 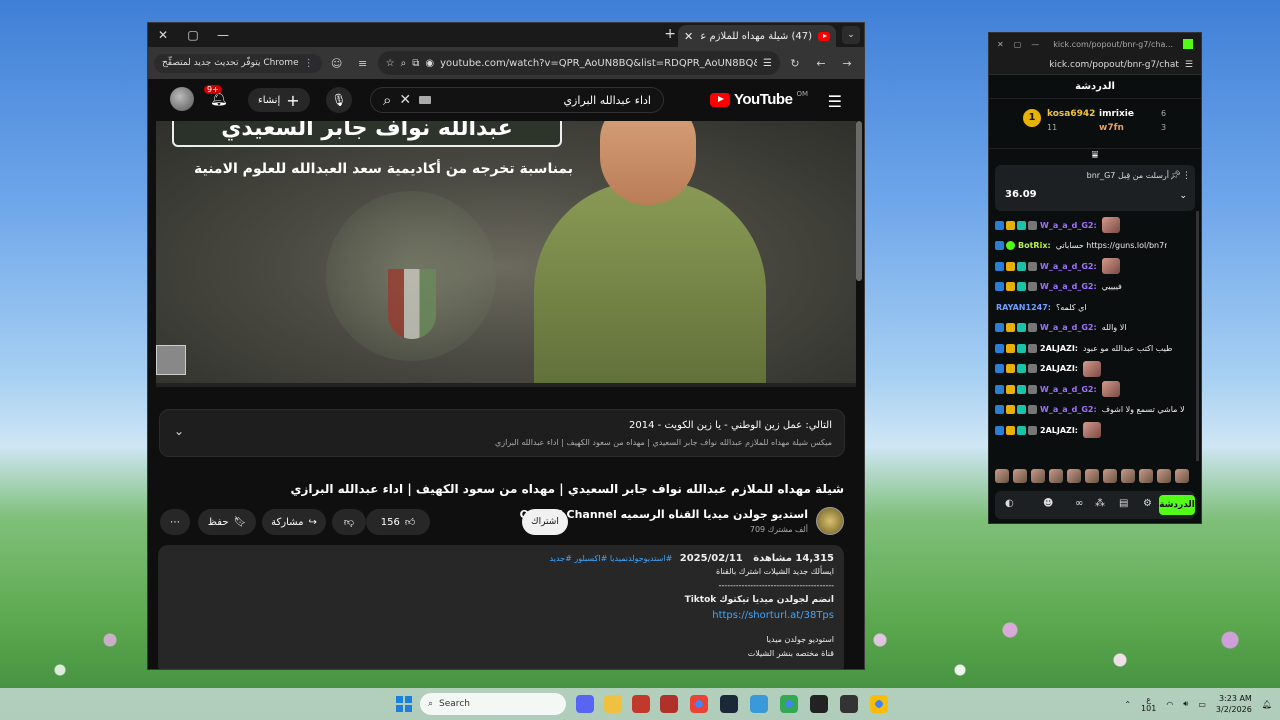 What do you see at coordinates (279, 100) in the screenshot?
I see `create-button: إنشاء +` at bounding box center [279, 100].